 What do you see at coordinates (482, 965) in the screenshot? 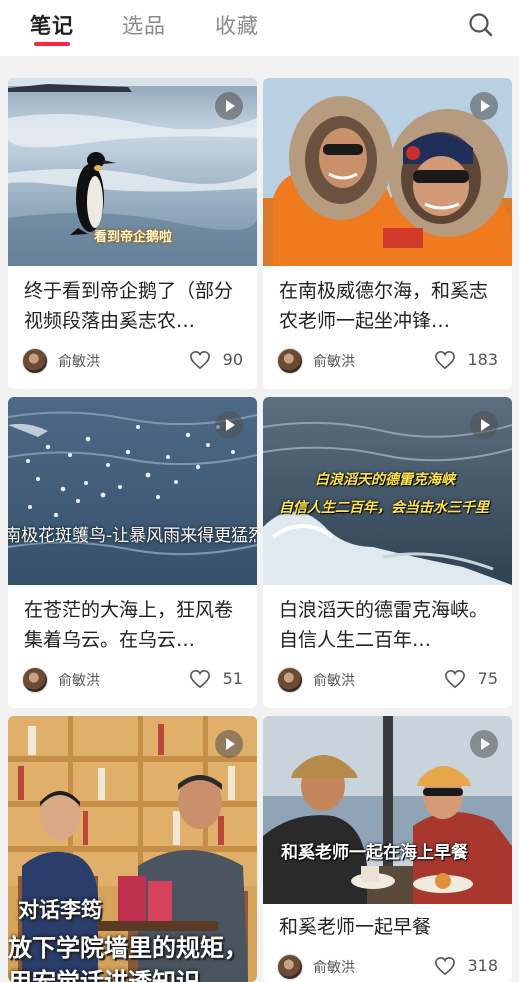
I see `like-count: 318` at bounding box center [482, 965].